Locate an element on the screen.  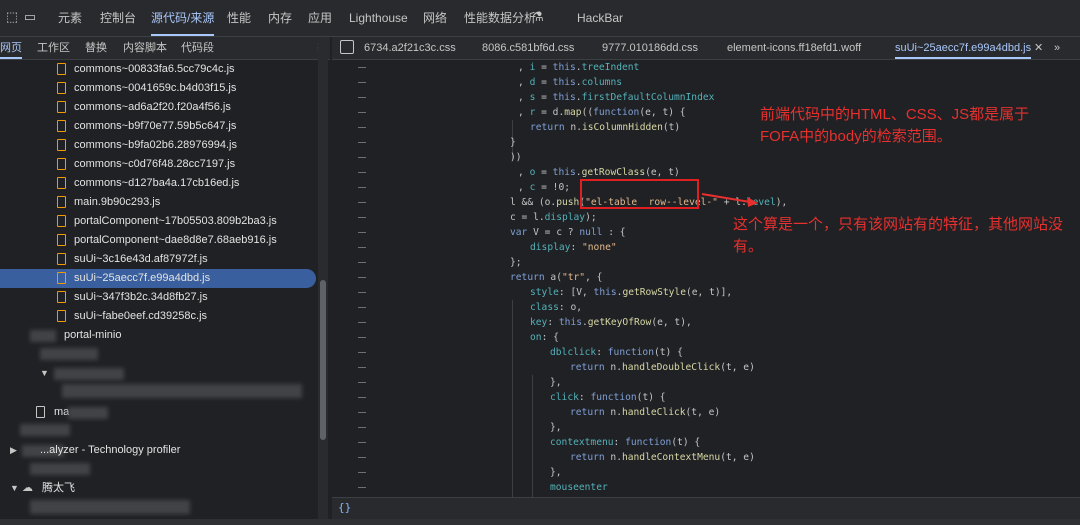
code-line: , i = this.treeIndent is located at coordinates (579, 67).